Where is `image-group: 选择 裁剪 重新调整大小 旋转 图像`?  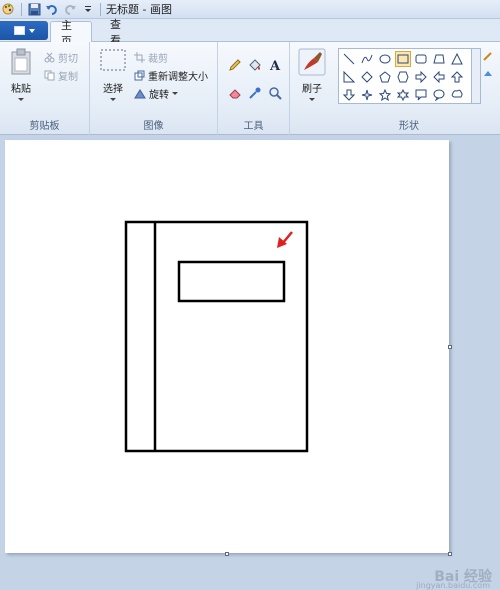
image-group: 选择 裁剪 重新调整大小 旋转 图像 is located at coordinates (154, 88).